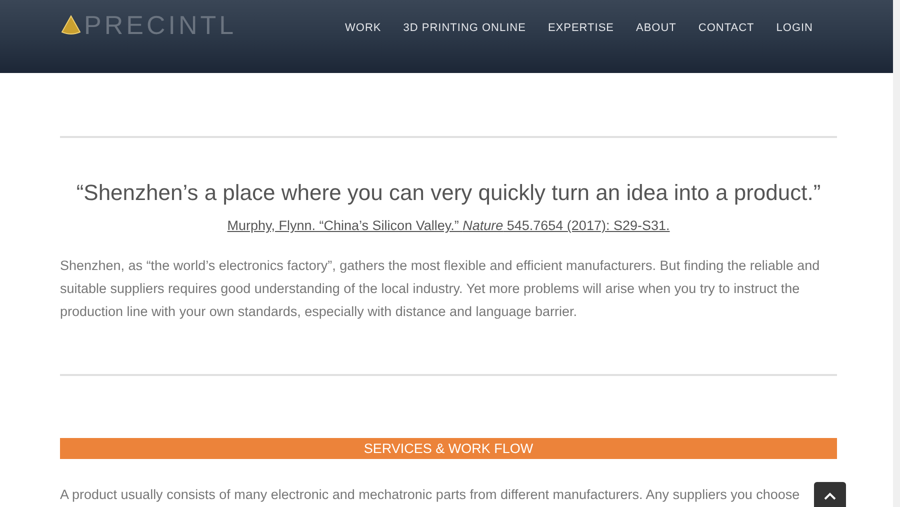 This screenshot has height=507, width=900. I want to click on intro-paragraph: Shenzhen, as “the world’s electronics factory”, gathers the most flexible and efficient manufacturers. But finding the reliable and suitable suppliers requires good understanding of the local industry. Yet more problems will arise when you try to instruct the production line with your own standards, especially with distance and language barrier., so click(440, 289).